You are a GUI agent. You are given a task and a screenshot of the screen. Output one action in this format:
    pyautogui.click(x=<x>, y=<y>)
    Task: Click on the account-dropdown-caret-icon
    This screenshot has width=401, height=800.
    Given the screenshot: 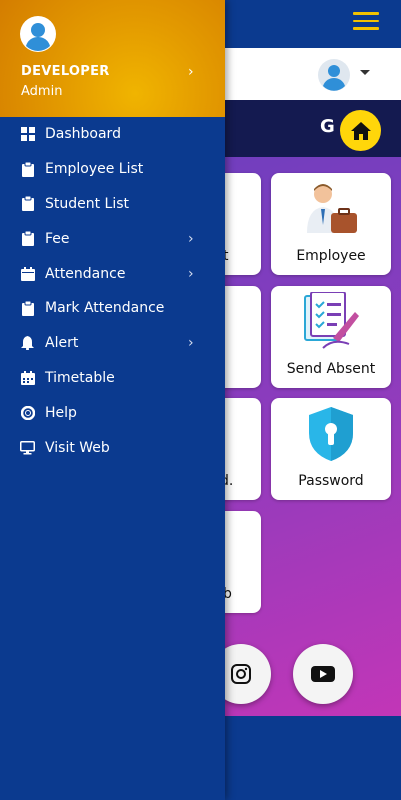 What is the action you would take?
    pyautogui.click(x=365, y=72)
    